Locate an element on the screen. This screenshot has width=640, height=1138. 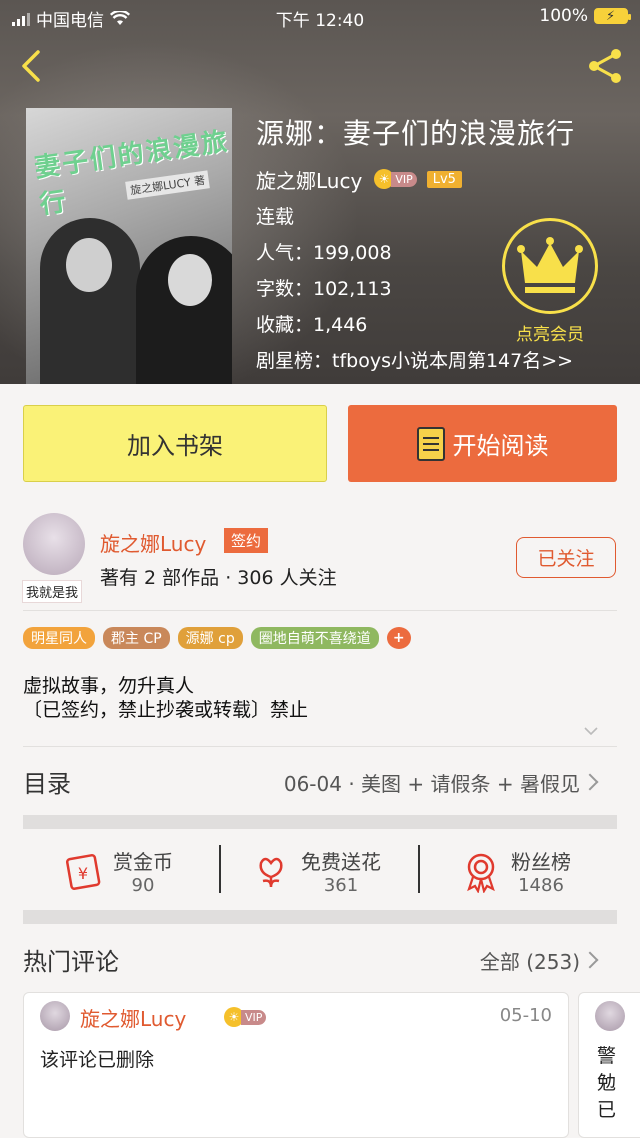
toc-label: 目录 is located at coordinates (47, 784).